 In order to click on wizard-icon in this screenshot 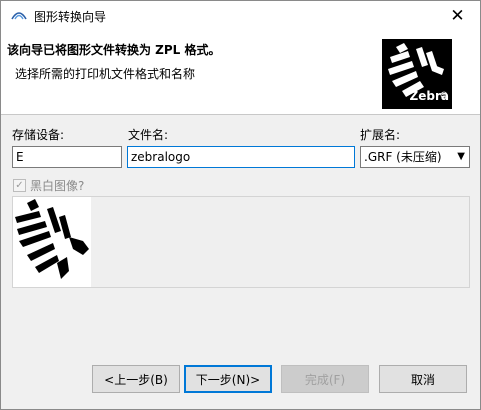, I will do `click(19, 16)`.